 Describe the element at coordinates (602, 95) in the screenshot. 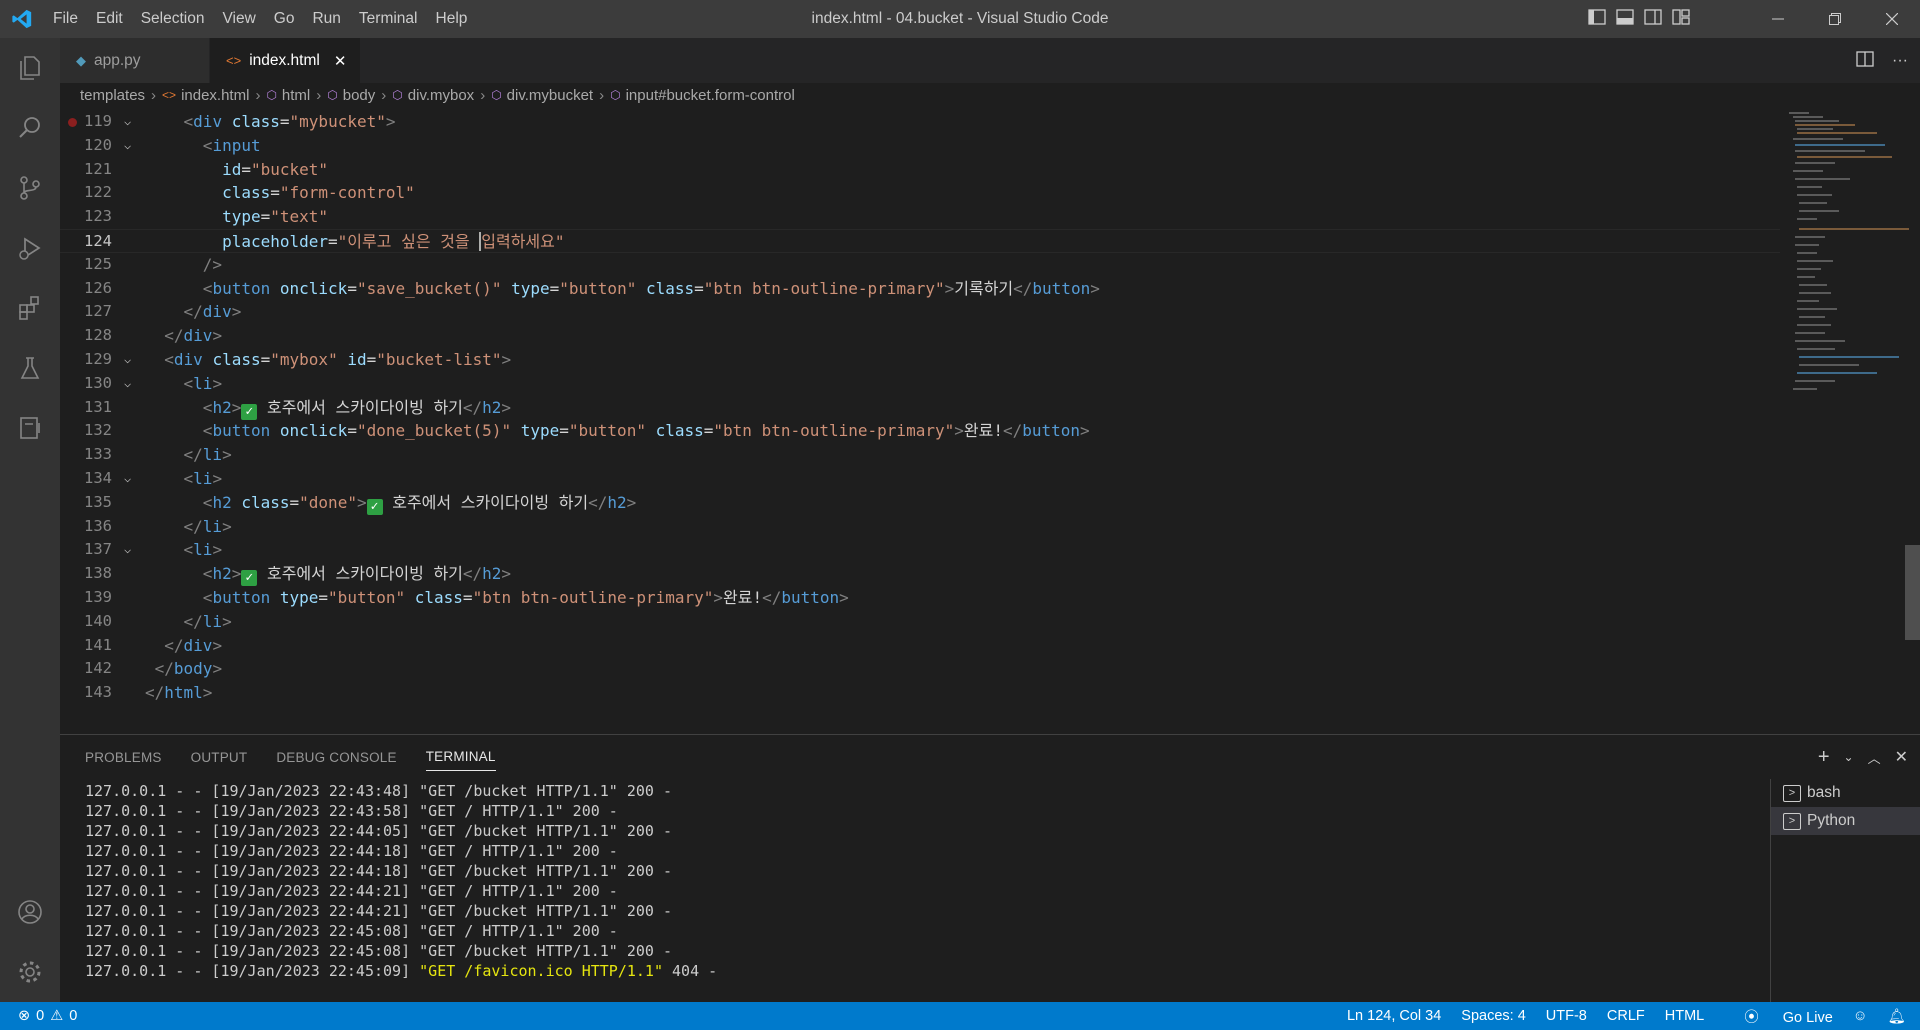

I see `chevron-right-icon: ›` at that location.